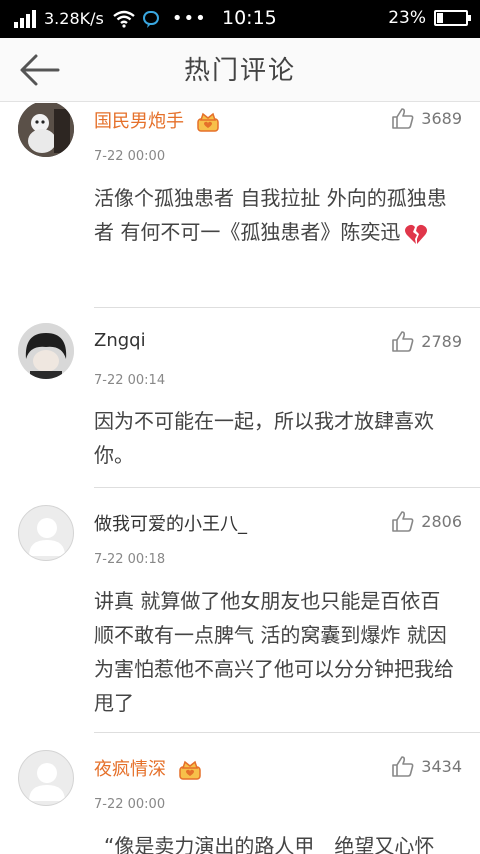 The height and width of the screenshot is (854, 480). Describe the element at coordinates (124, 19) in the screenshot. I see `wifi-icon` at that location.